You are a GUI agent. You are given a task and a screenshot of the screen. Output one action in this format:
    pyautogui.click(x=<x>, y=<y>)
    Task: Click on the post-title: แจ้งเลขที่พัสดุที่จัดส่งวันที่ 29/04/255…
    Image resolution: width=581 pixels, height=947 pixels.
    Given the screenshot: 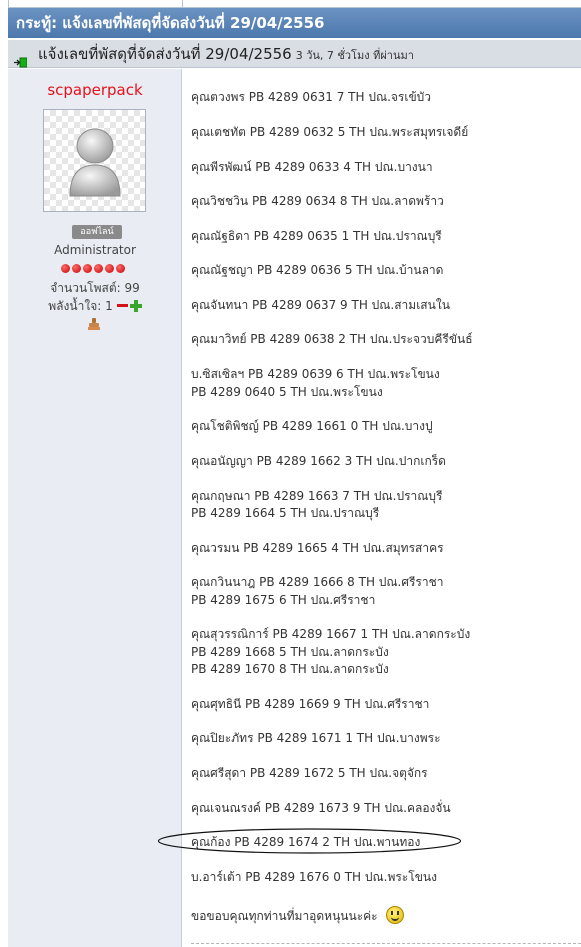 What is the action you would take?
    pyautogui.click(x=165, y=54)
    